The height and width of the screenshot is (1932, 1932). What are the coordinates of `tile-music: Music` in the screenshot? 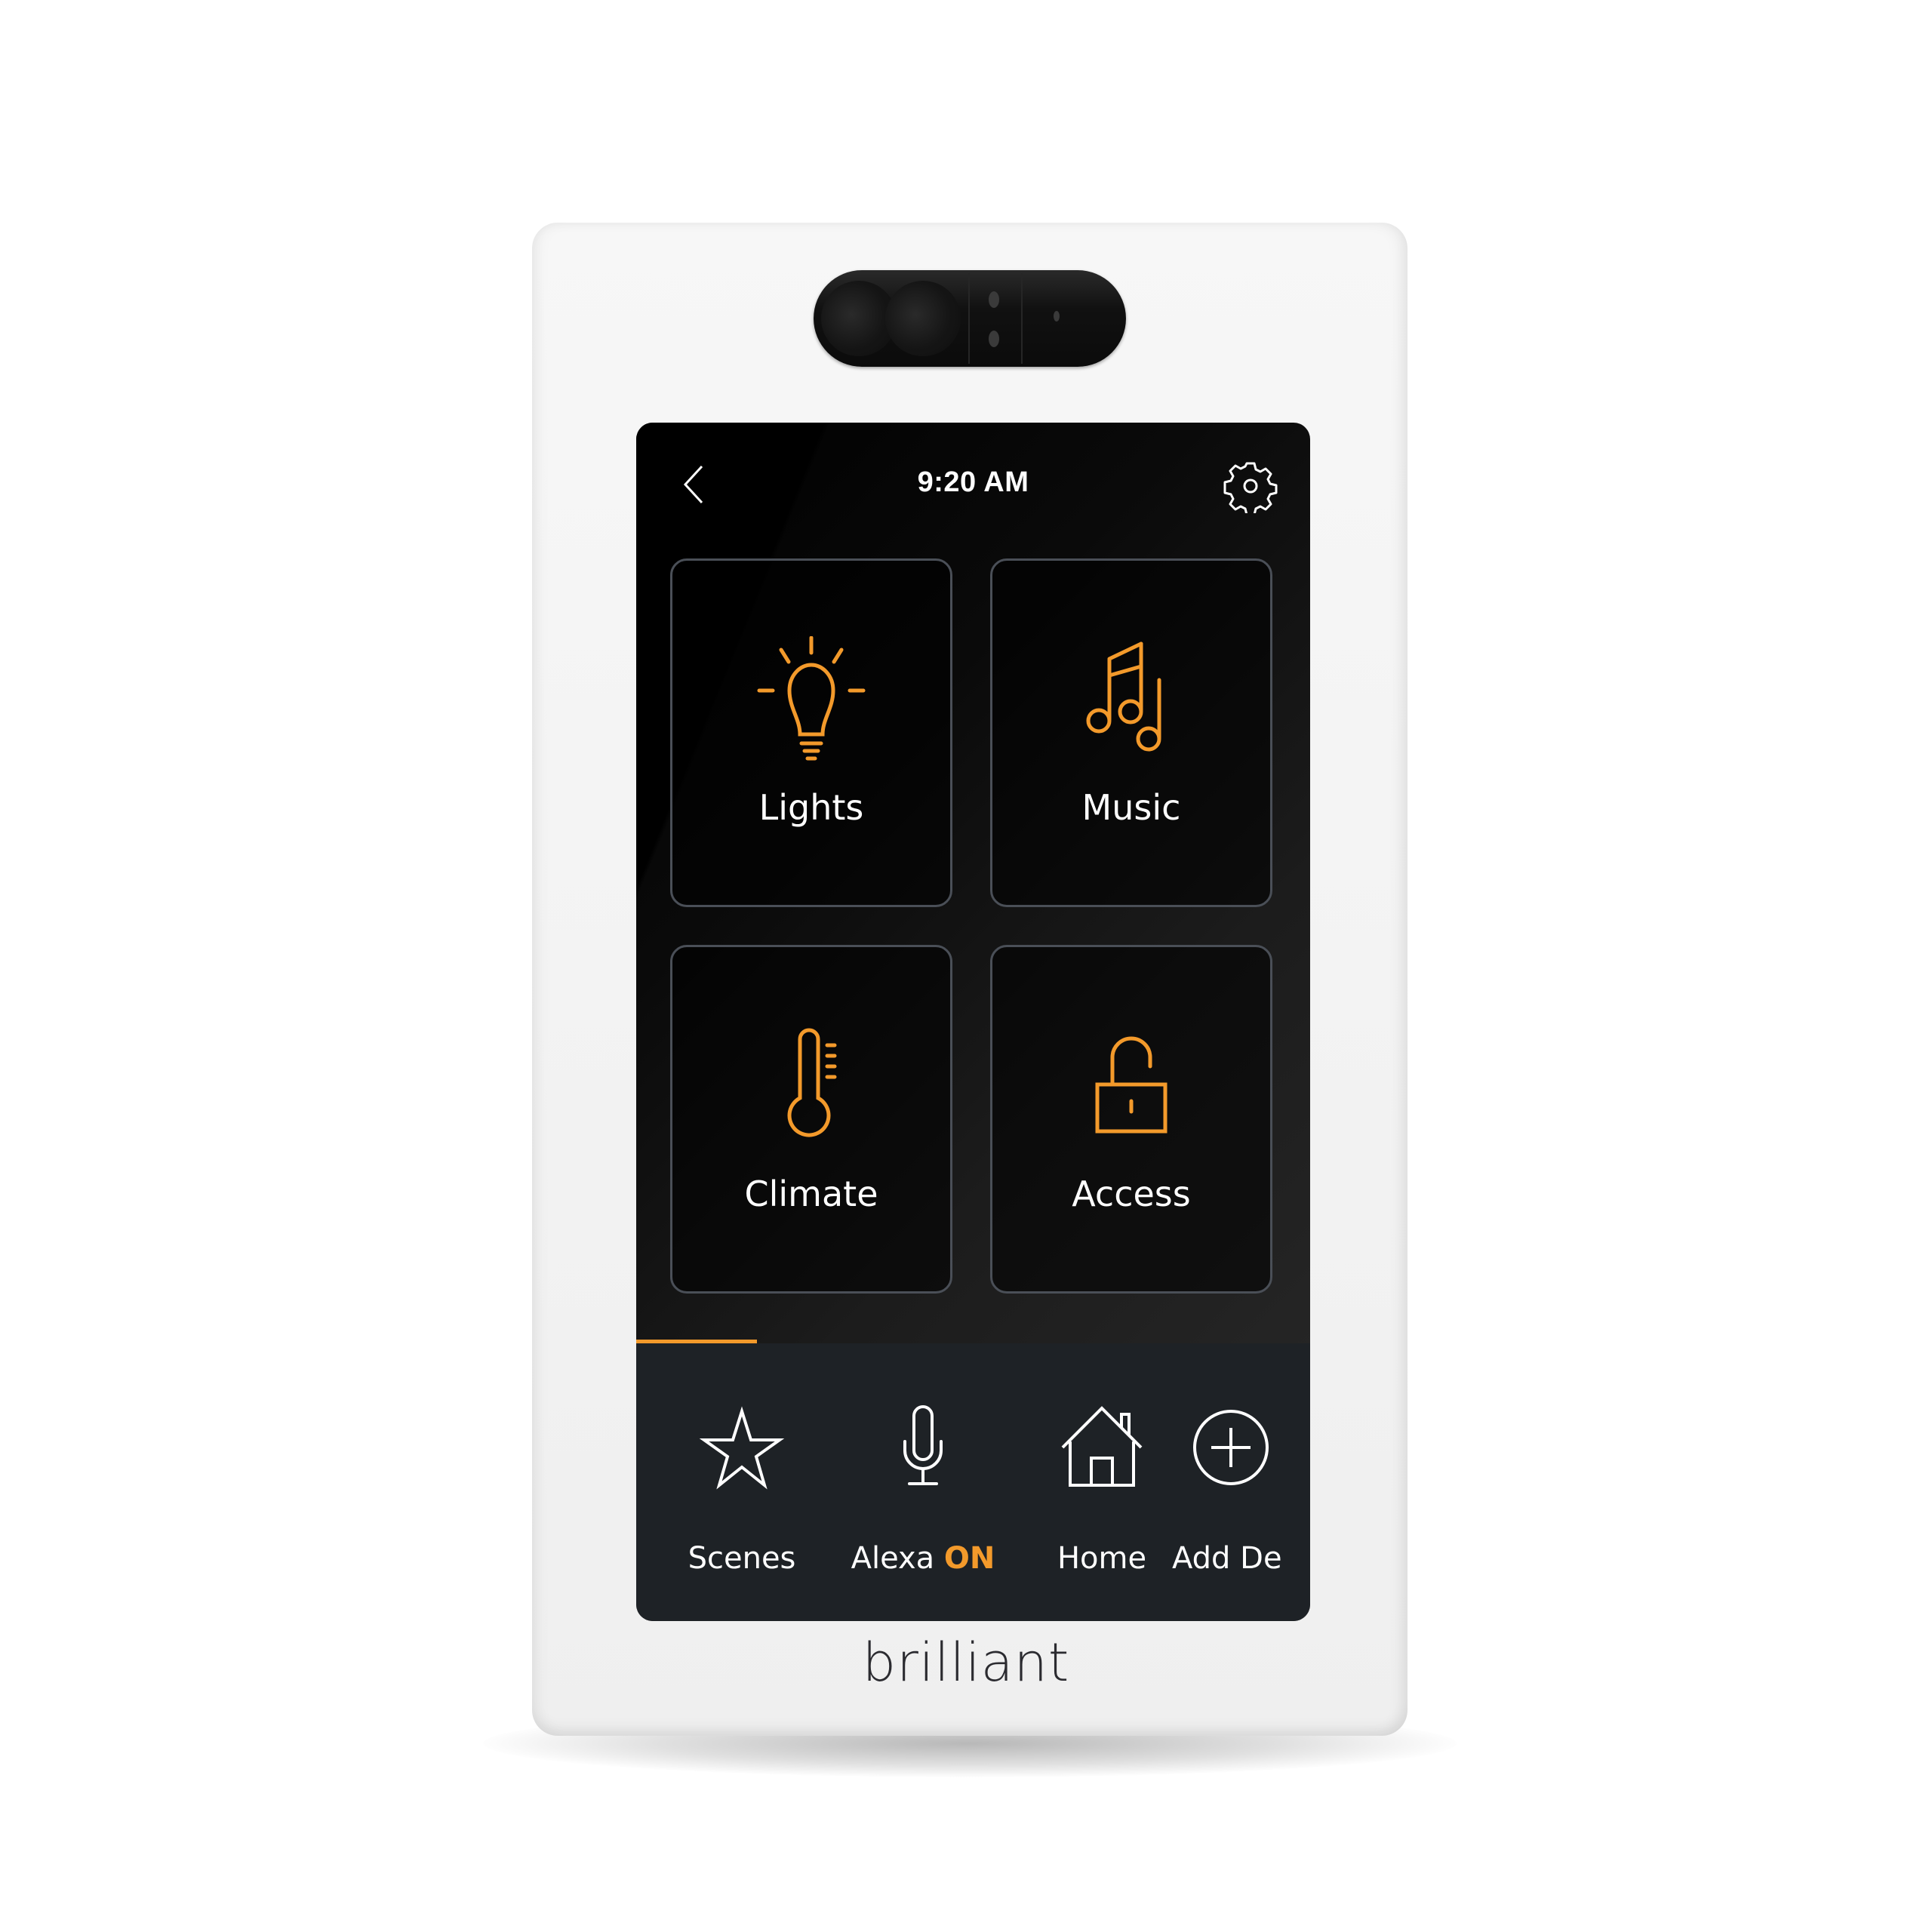 It's located at (1131, 732).